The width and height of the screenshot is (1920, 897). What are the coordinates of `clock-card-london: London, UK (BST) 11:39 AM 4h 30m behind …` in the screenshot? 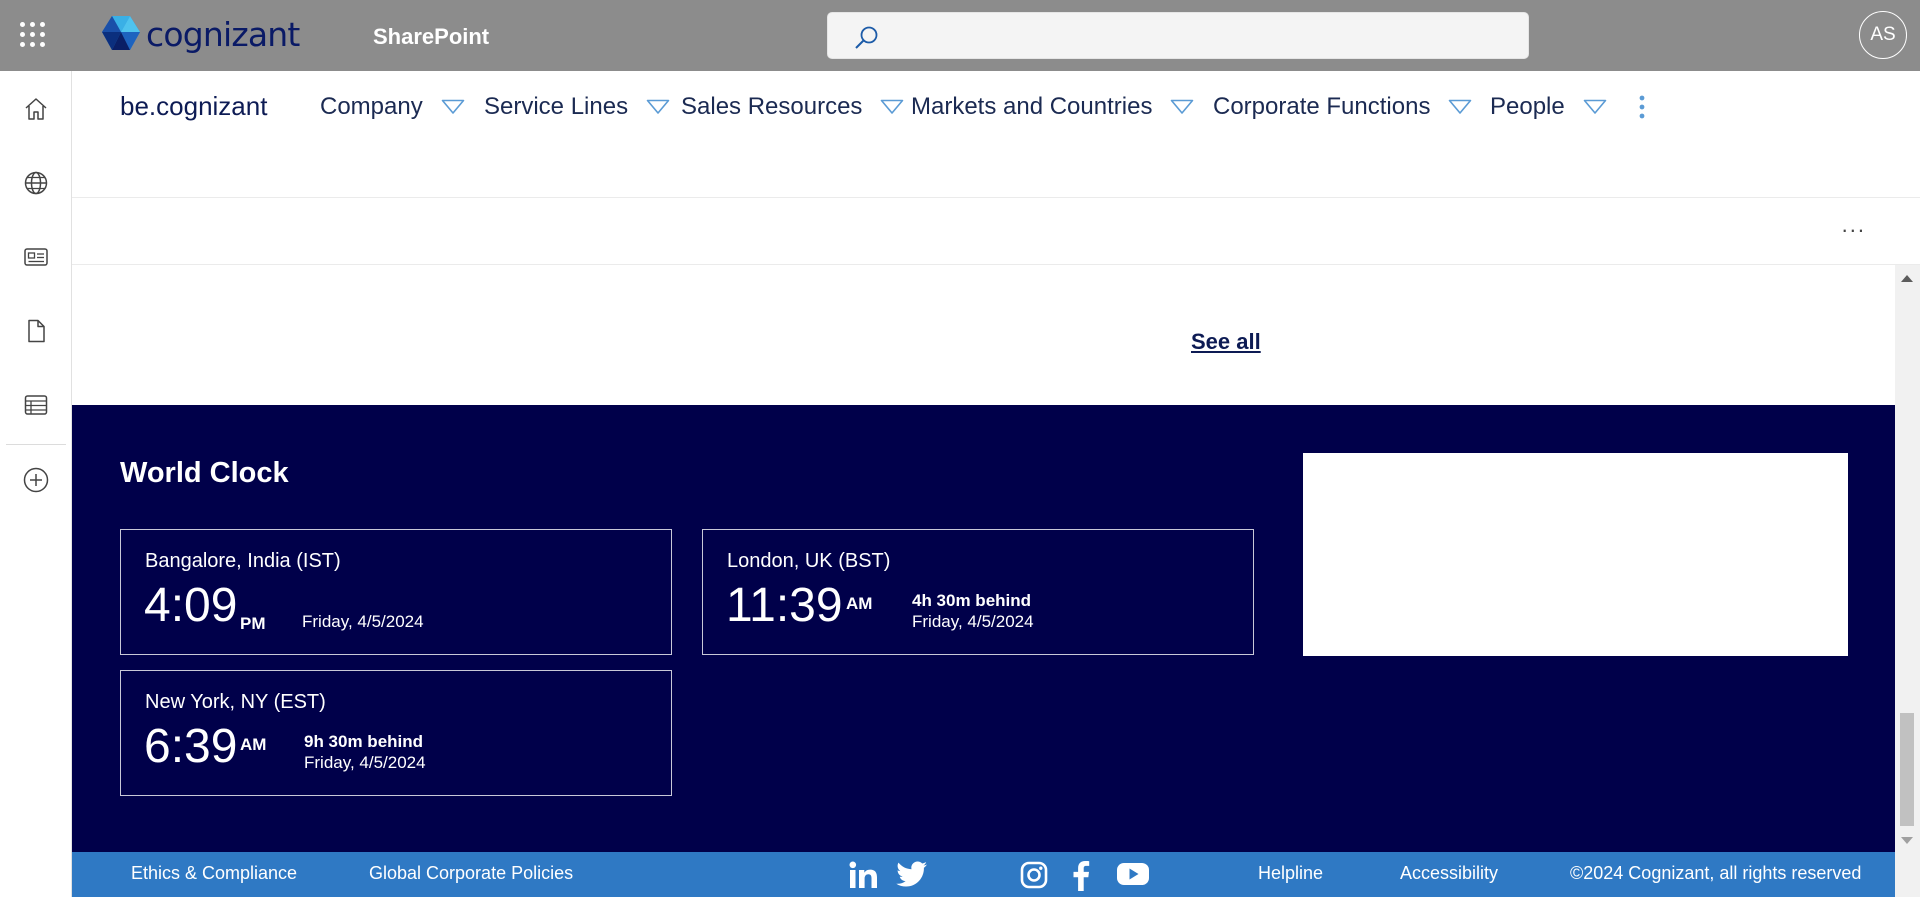 It's located at (978, 592).